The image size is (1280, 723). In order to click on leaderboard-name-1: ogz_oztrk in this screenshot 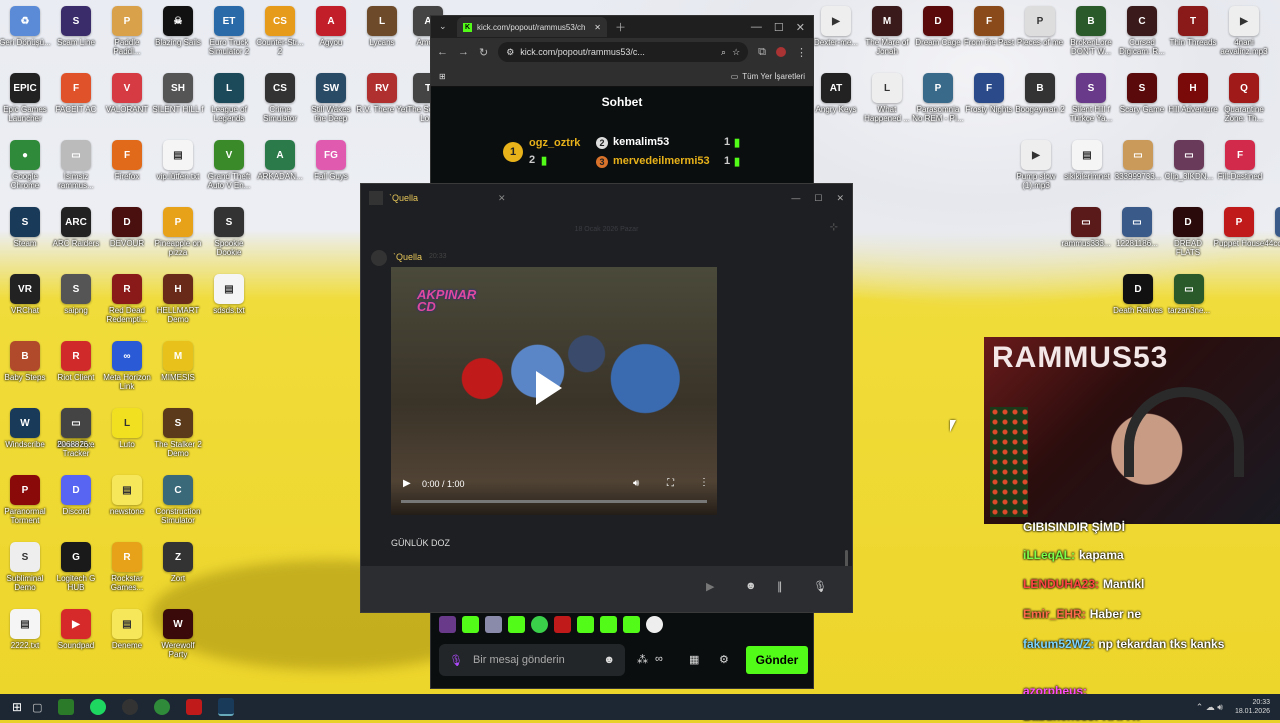, I will do `click(554, 143)`.